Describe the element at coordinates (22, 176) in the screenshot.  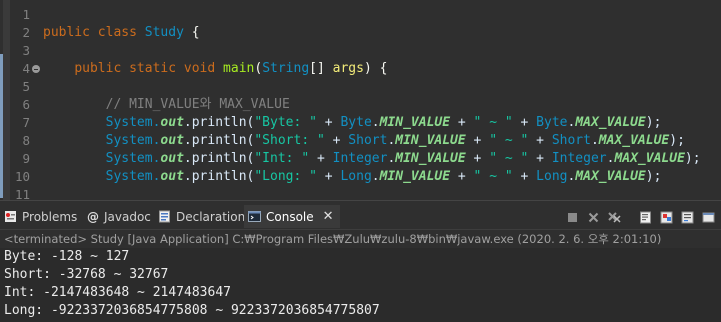
I see `line-number: 10` at that location.